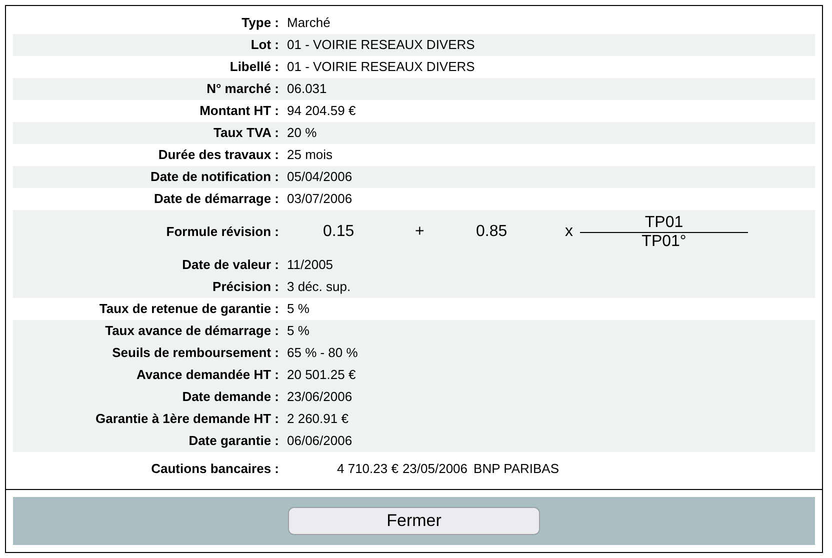 The height and width of the screenshot is (558, 832). I want to click on field-label: Lot :, so click(264, 44).